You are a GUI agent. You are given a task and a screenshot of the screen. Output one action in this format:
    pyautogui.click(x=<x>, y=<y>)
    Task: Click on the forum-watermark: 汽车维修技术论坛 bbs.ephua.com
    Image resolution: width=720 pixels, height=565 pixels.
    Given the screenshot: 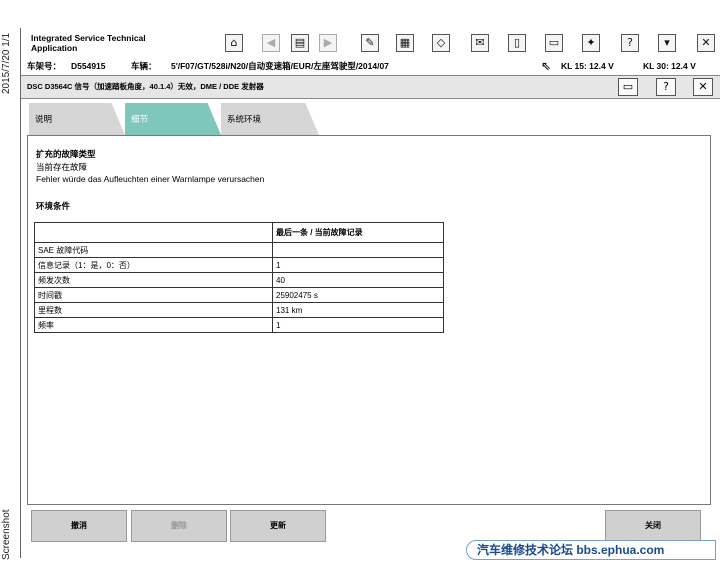 What is the action you would take?
    pyautogui.click(x=591, y=550)
    